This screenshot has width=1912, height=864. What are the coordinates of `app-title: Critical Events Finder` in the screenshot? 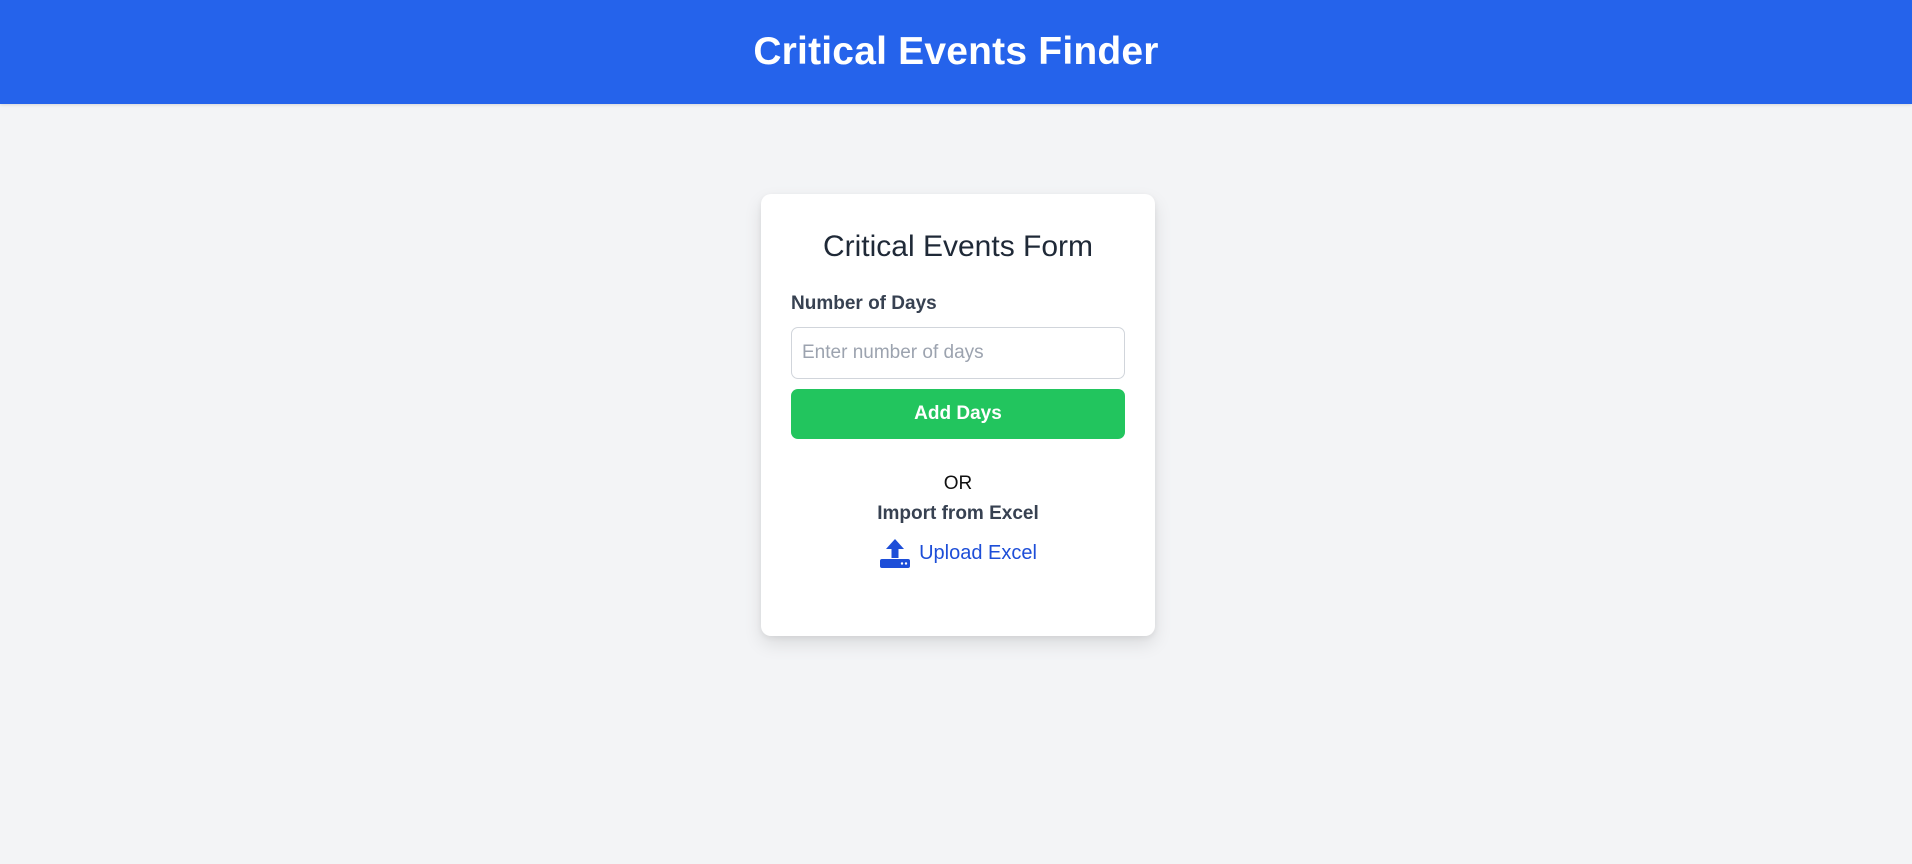 It's located at (956, 51).